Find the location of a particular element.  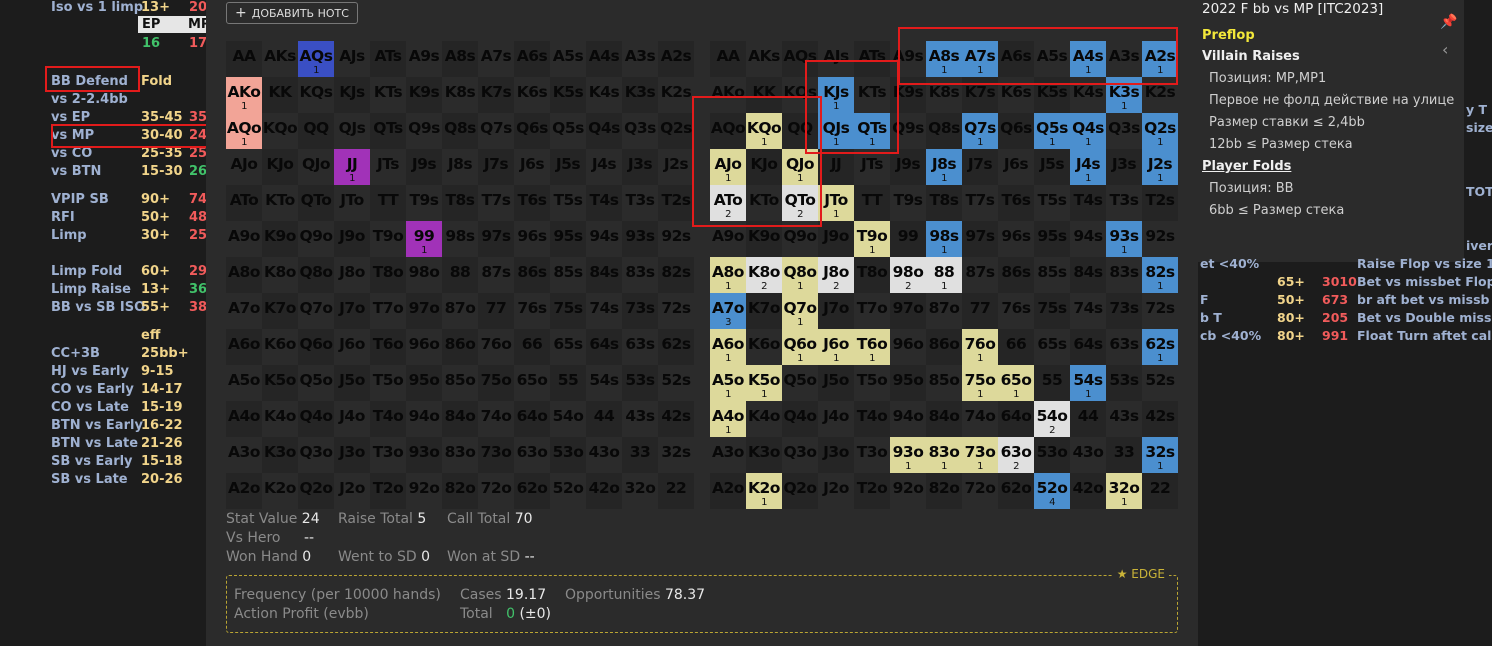

hand-cell-A9o: A9o is located at coordinates (244, 239).